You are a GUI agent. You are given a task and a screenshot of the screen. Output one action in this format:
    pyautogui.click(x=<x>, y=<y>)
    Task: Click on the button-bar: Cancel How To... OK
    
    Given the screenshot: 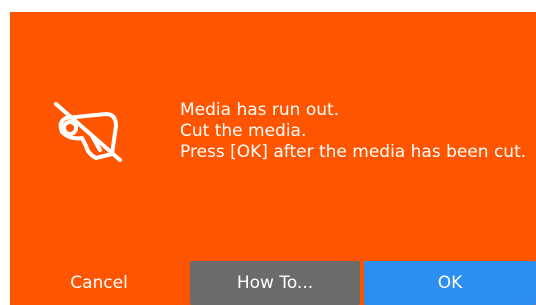 What is the action you would take?
    pyautogui.click(x=273, y=283)
    